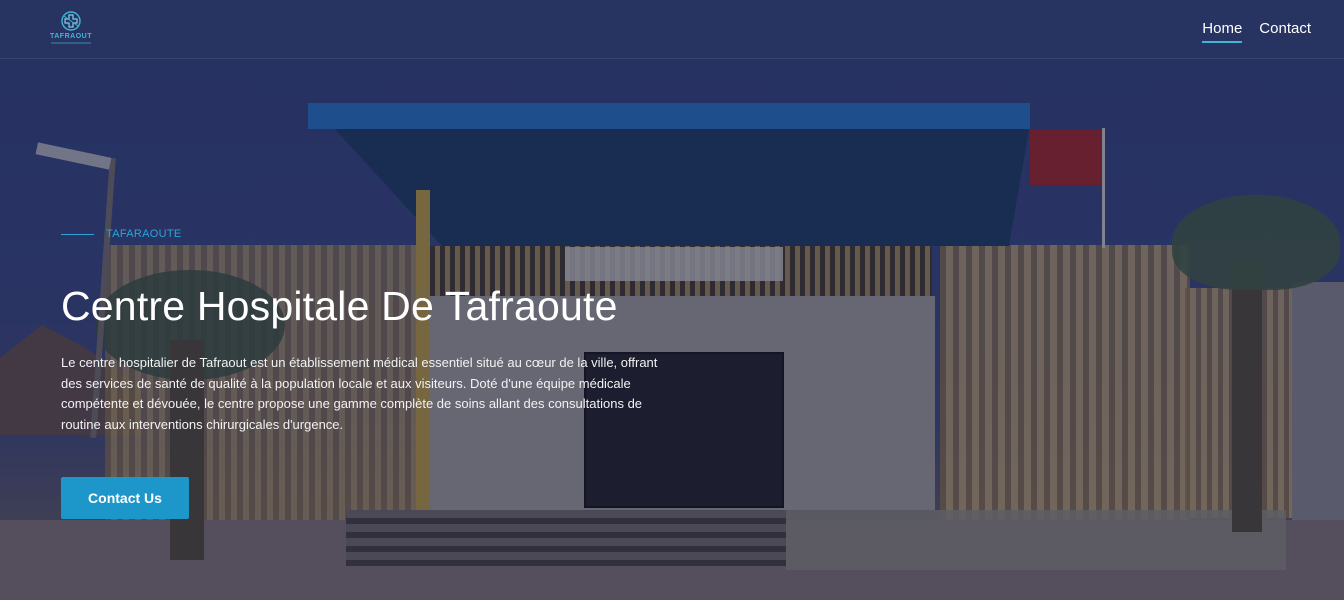  Describe the element at coordinates (672, 29) in the screenshot. I see `site-header: TAFRAOUT Home Contact` at that location.